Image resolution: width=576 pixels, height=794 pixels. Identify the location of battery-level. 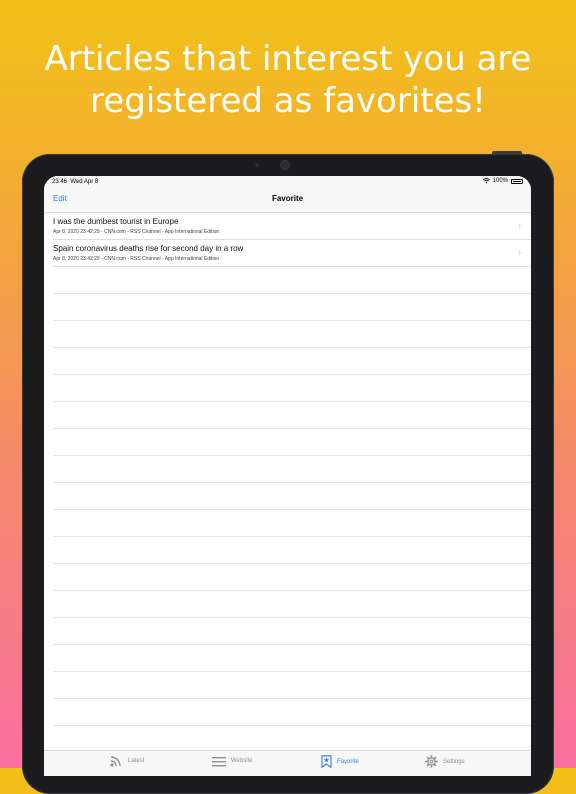
(517, 181).